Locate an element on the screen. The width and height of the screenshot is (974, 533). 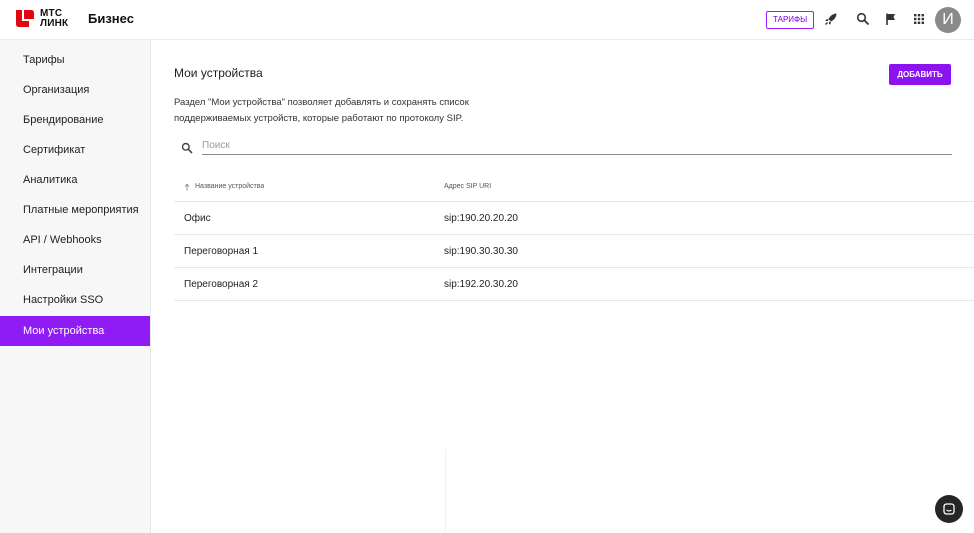
divider is located at coordinates (445, 491).